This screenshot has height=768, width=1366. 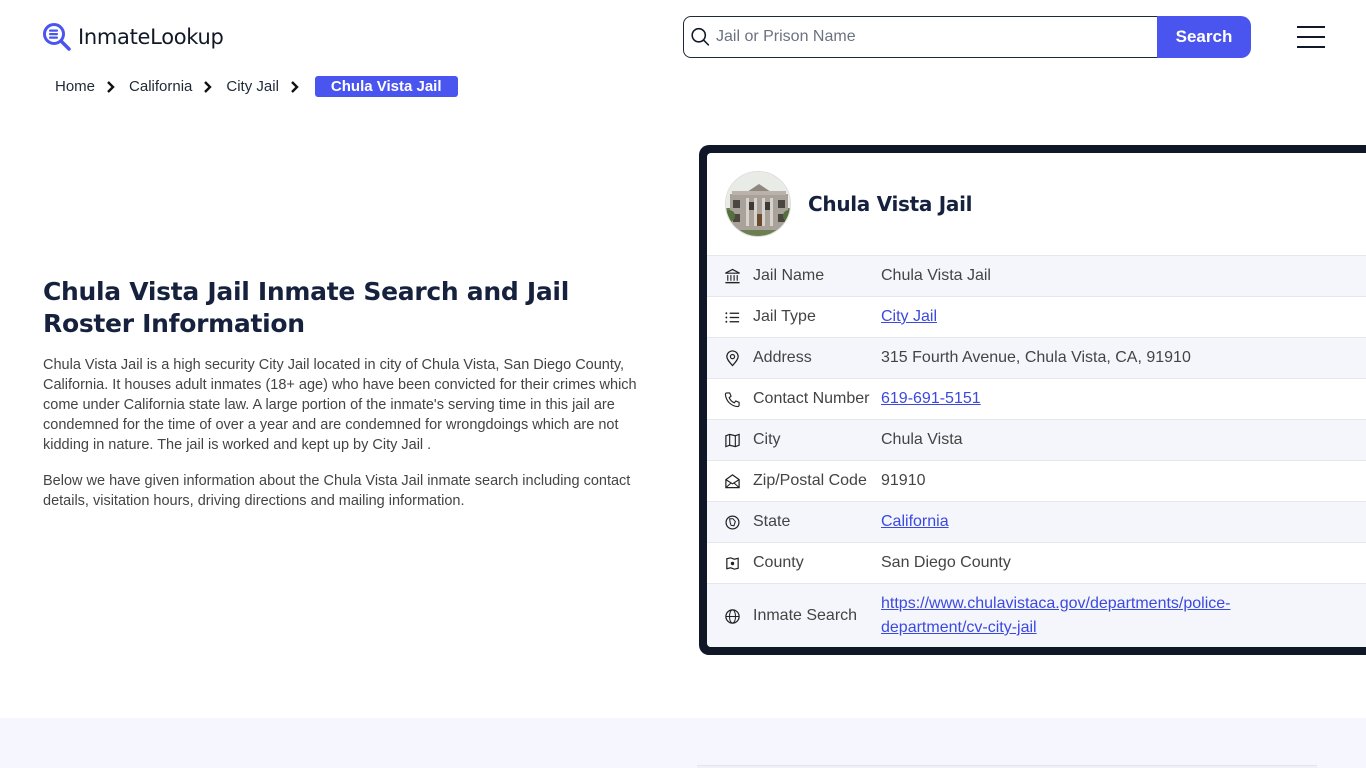 I want to click on row-label: Inmate Search, so click(x=805, y=615).